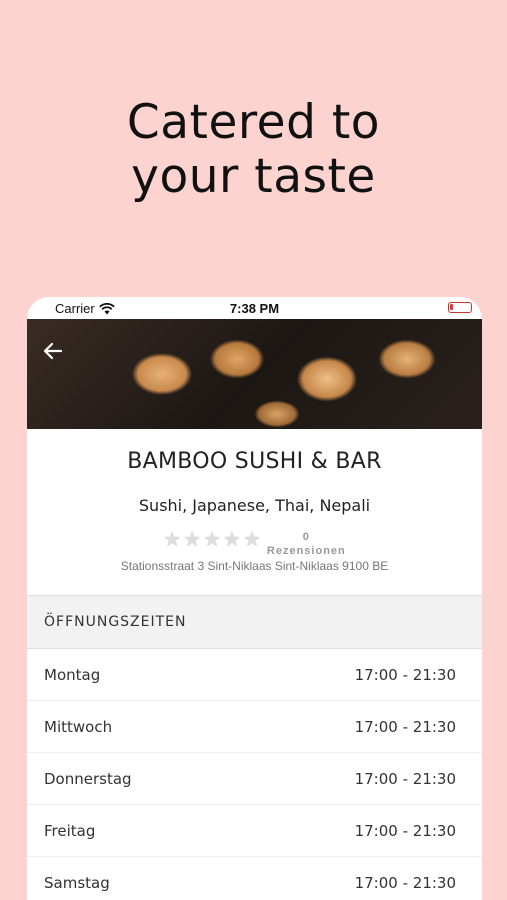 The height and width of the screenshot is (900, 507). I want to click on hours-row: Freitag 17:00 - 21:30, so click(254, 831).